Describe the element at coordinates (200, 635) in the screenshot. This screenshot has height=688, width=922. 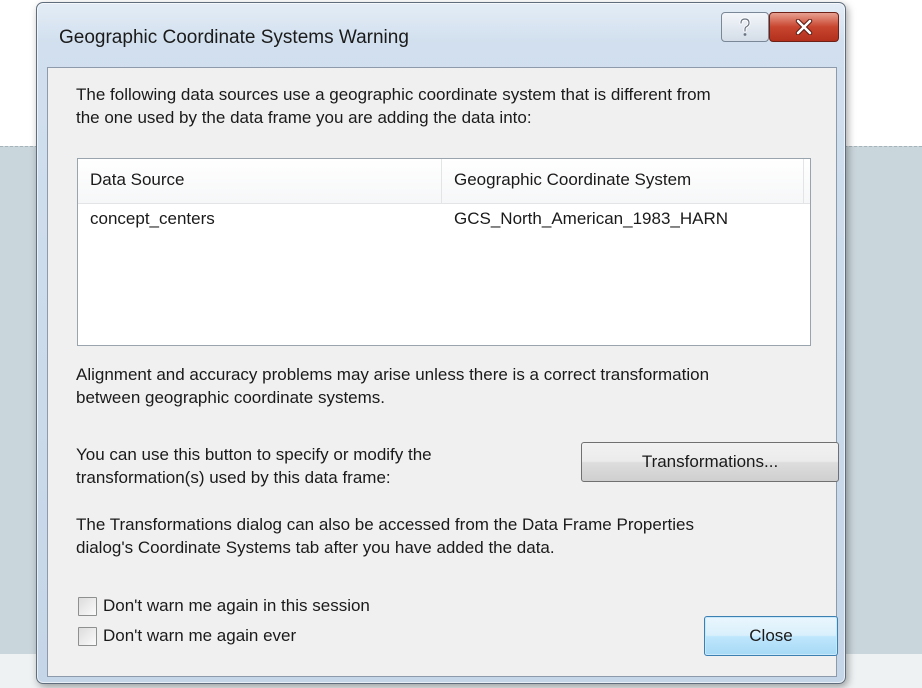
I see `dont-warn-ever-label: Don't warn me again ever` at that location.